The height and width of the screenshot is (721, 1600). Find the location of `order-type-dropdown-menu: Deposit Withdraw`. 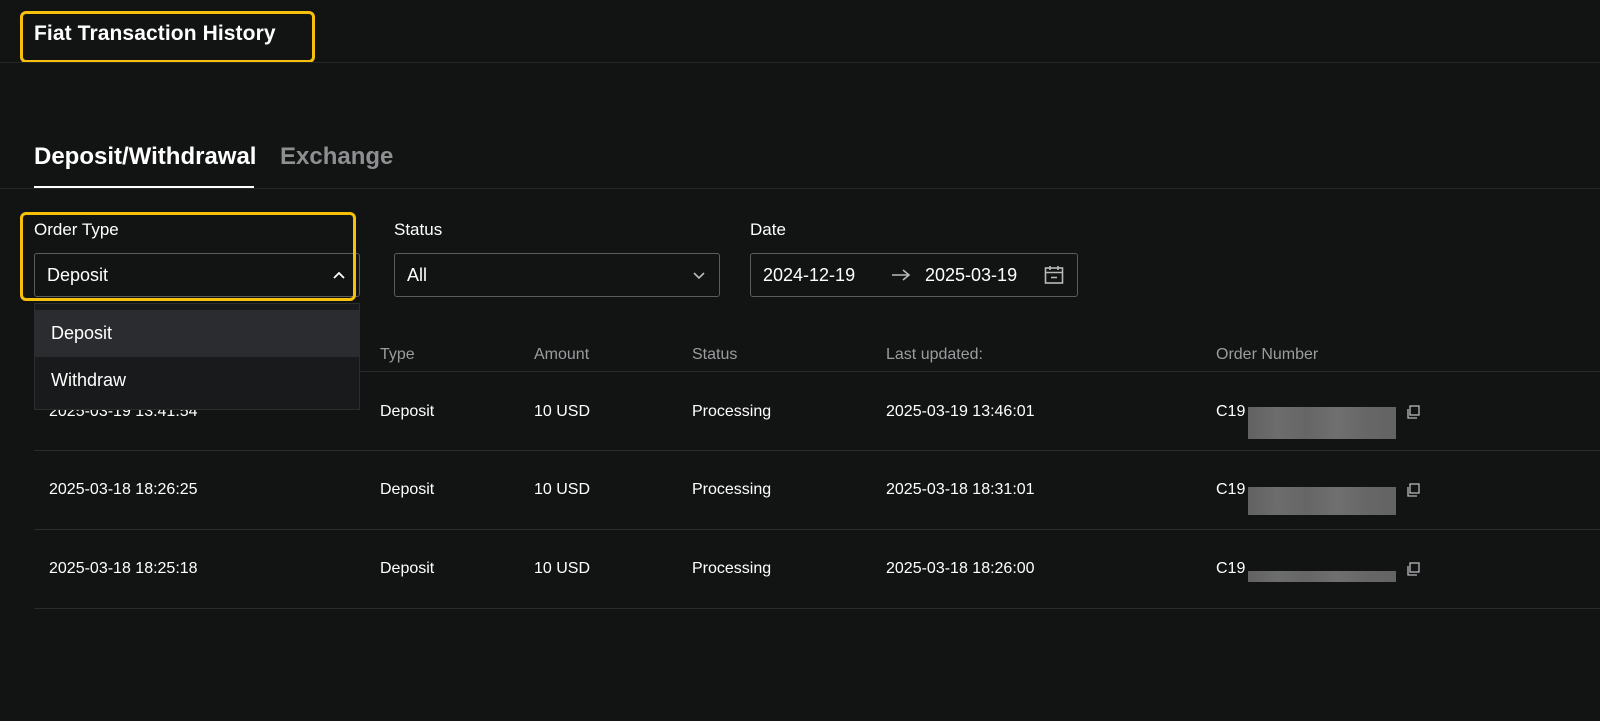

order-type-dropdown-menu: Deposit Withdraw is located at coordinates (197, 356).